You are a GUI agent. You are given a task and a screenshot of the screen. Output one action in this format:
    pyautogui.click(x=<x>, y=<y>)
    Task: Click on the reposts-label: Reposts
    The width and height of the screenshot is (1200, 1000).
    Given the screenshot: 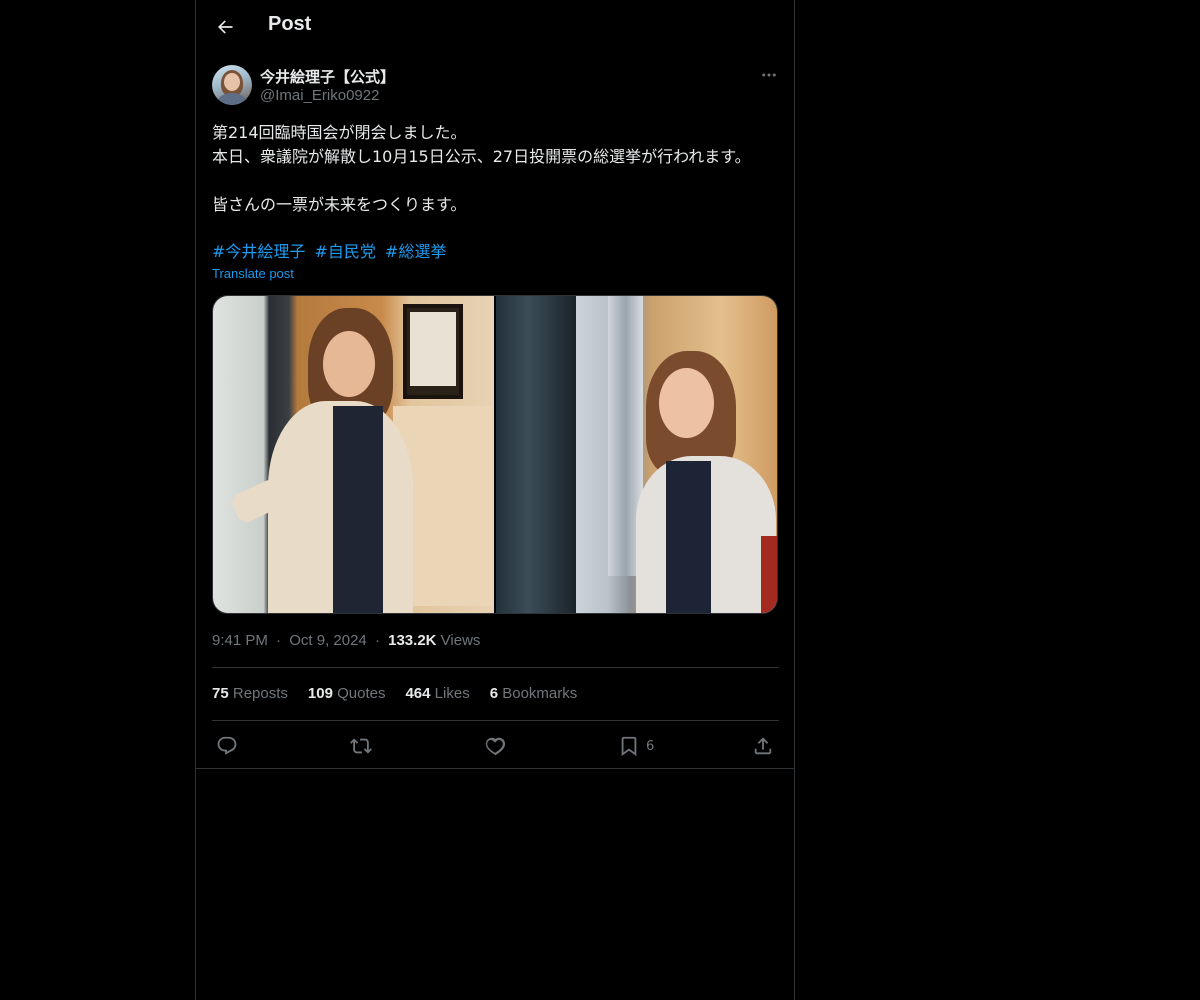 What is the action you would take?
    pyautogui.click(x=260, y=693)
    